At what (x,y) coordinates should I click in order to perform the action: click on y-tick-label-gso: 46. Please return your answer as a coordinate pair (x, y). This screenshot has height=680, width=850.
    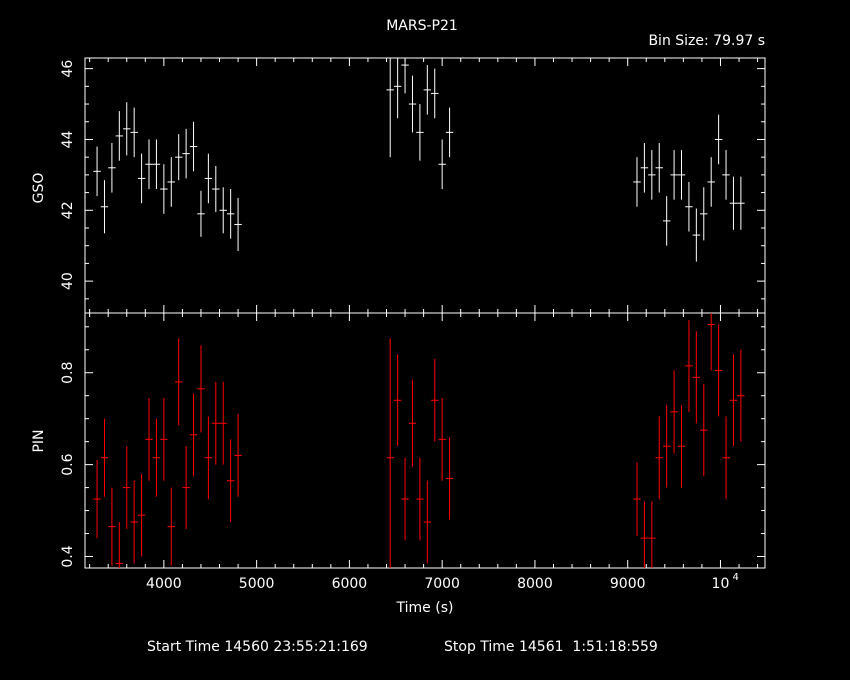
    Looking at the image, I should click on (68, 69).